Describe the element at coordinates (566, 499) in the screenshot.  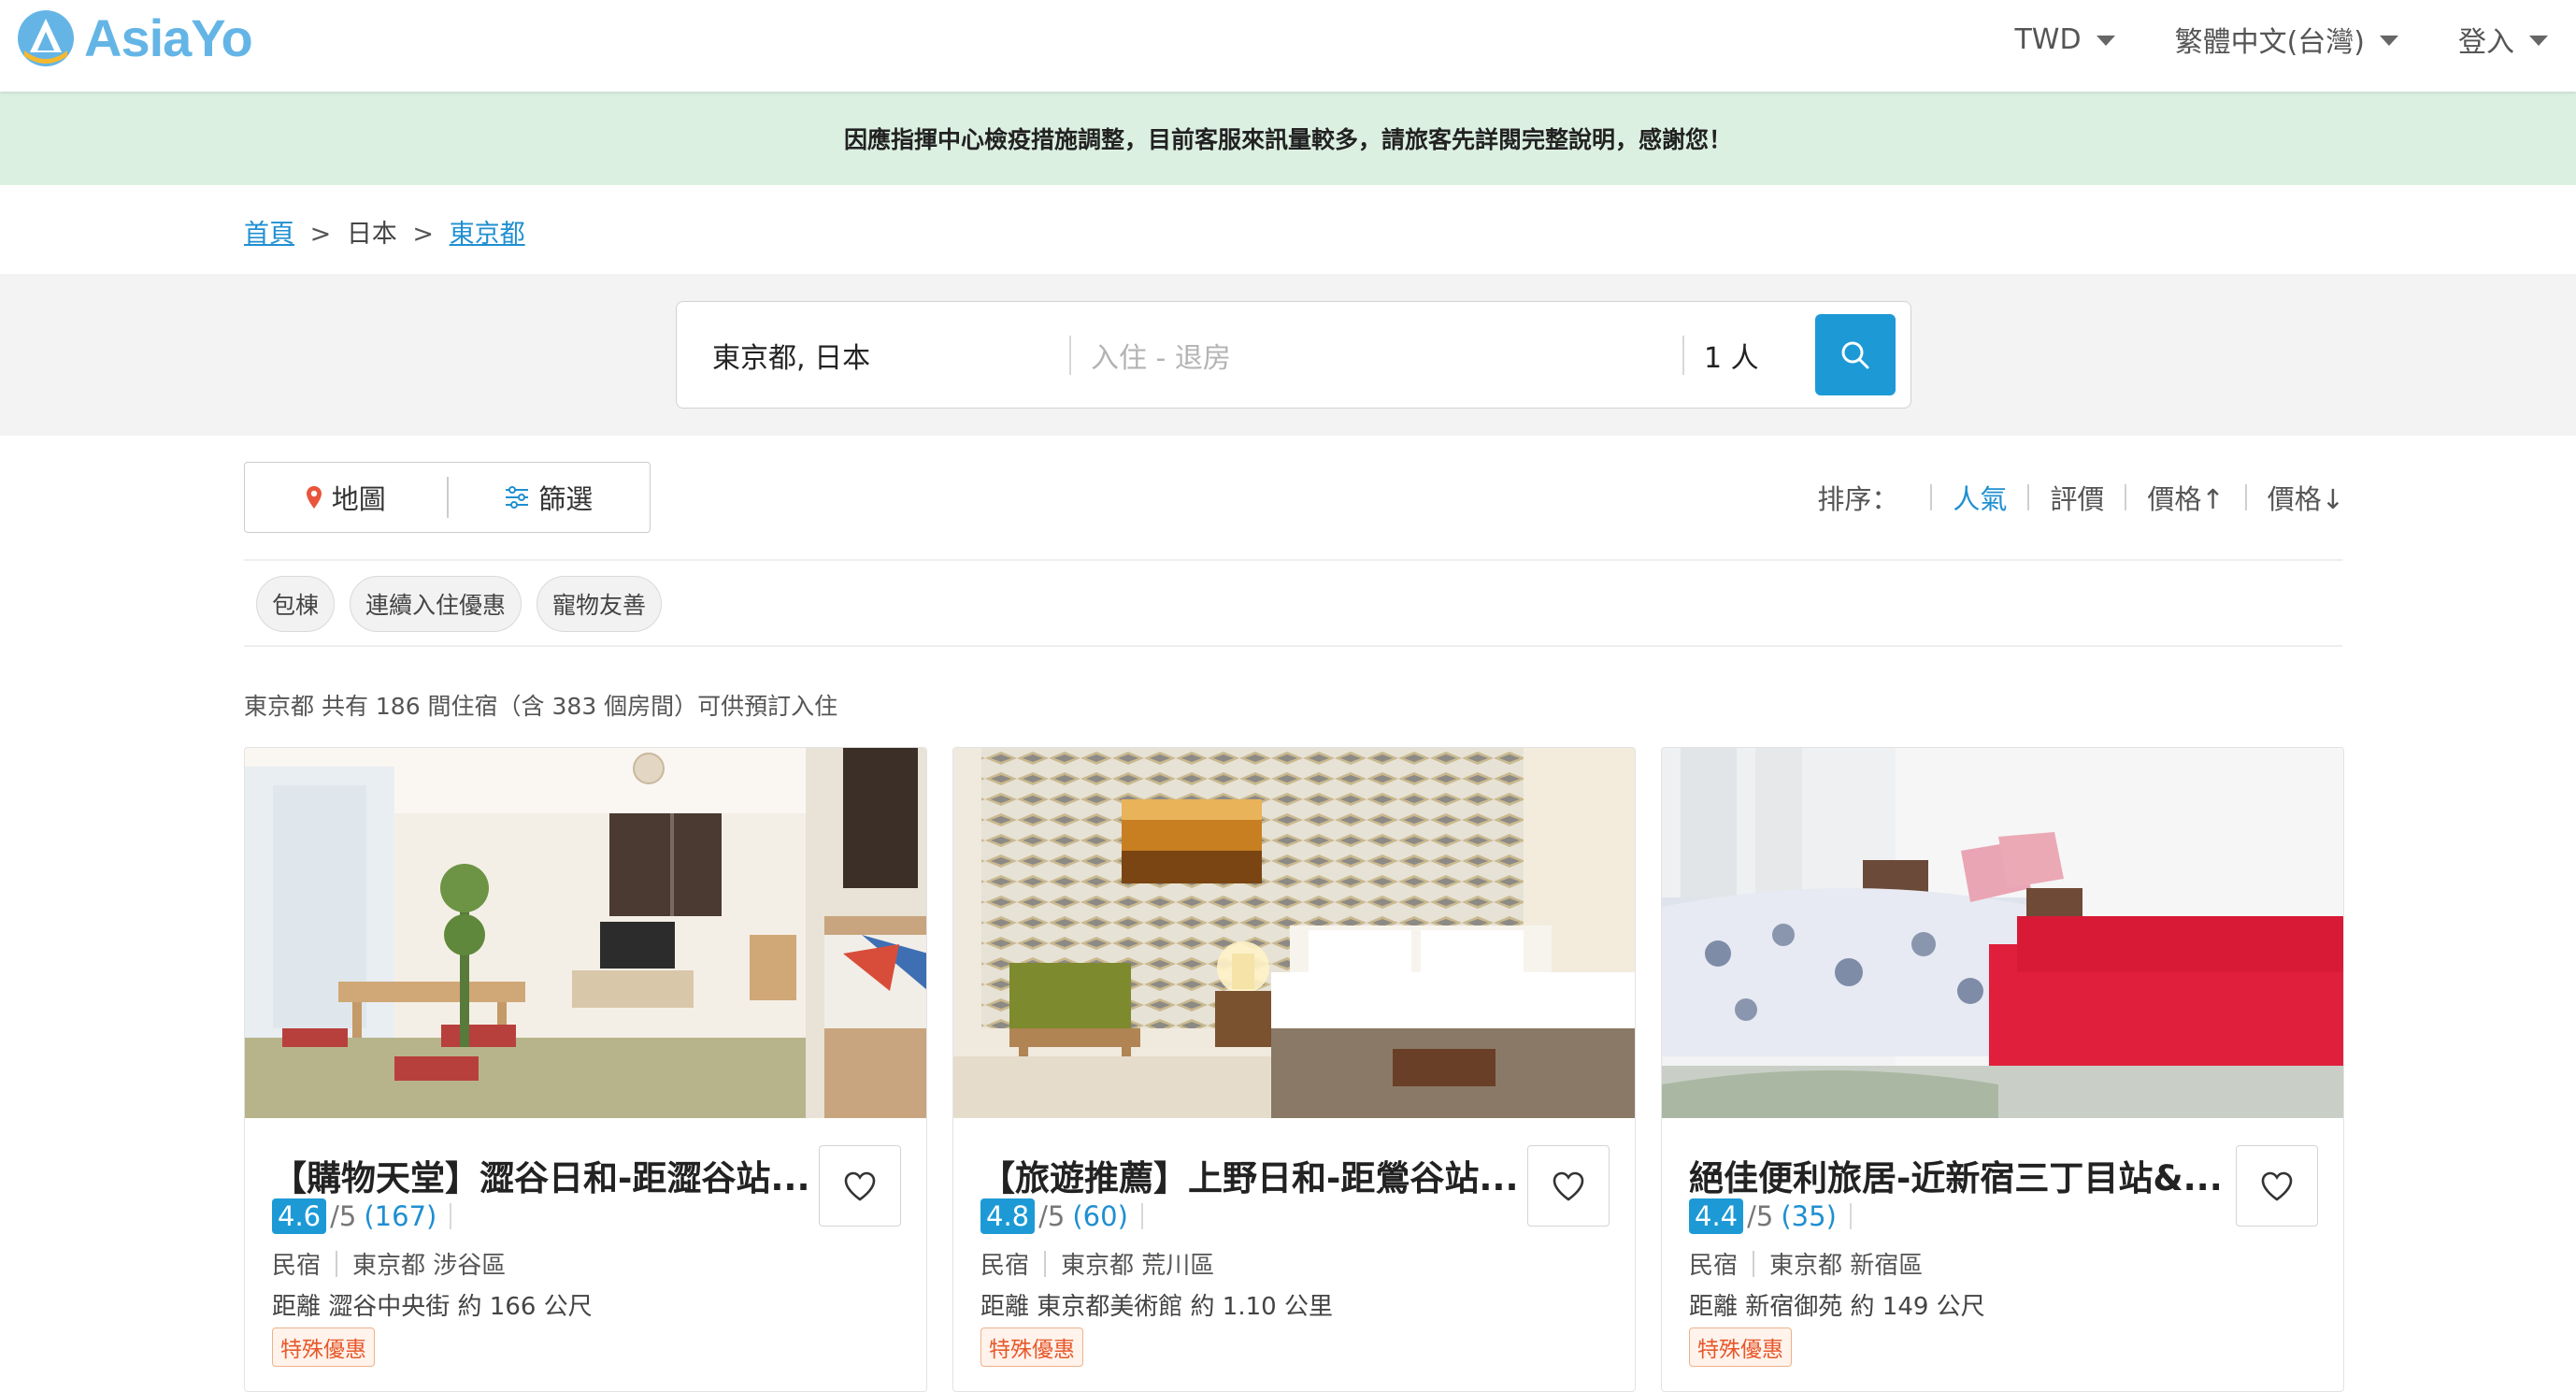
I see `filter-label: 篩選` at that location.